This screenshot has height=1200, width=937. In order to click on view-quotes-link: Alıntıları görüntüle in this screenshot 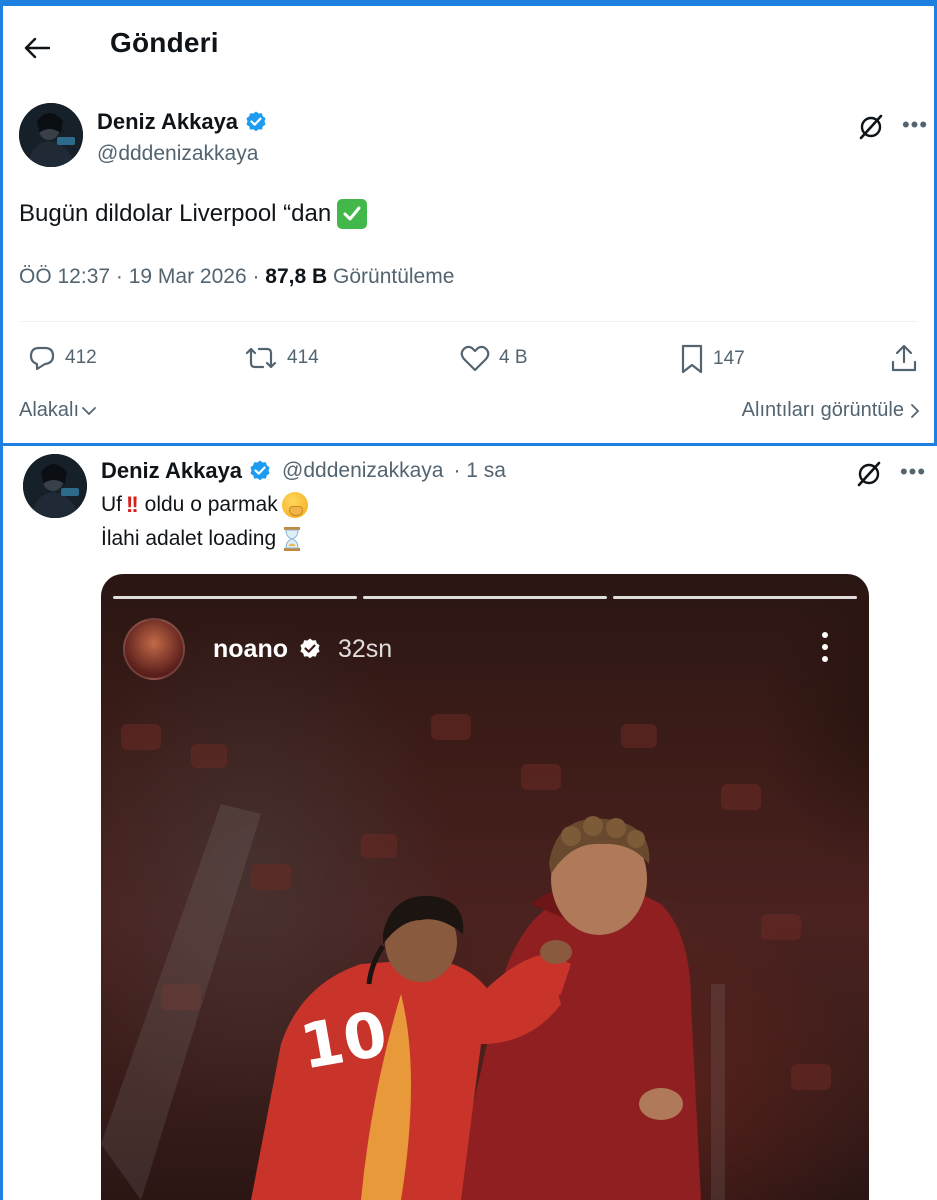, I will do `click(831, 410)`.